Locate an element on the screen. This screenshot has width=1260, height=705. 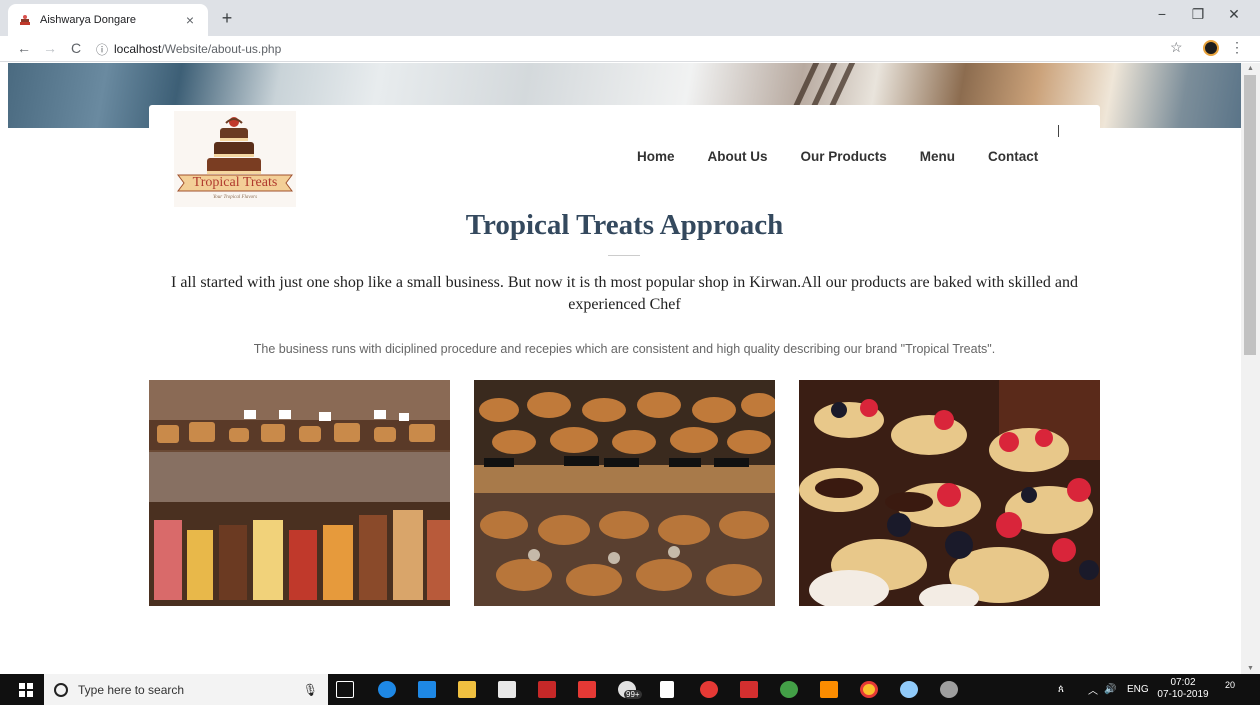
url-path: /Website/about-us.php is located at coordinates (221, 49).